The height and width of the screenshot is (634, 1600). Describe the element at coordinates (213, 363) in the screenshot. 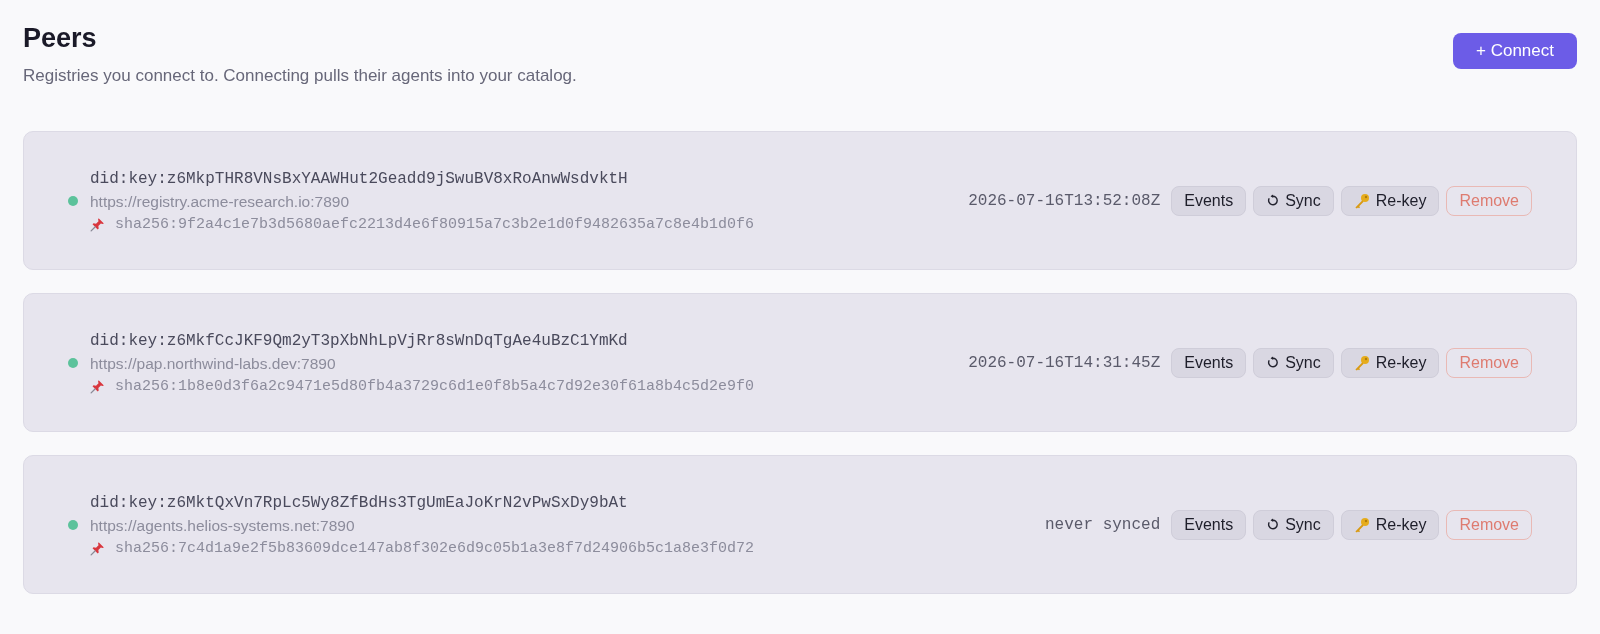

I see `peer-url: https://pap.northwind-labs.dev:7890` at that location.